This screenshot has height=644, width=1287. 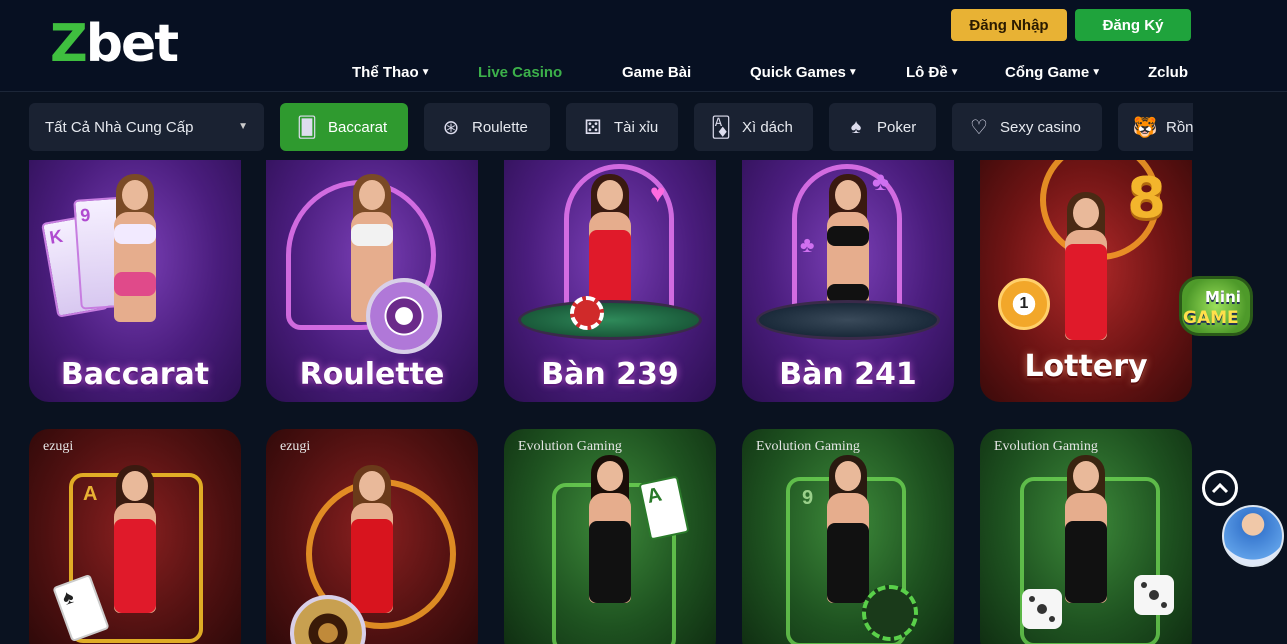 What do you see at coordinates (1024, 304) in the screenshot?
I see `lottery-ball-image: 1` at bounding box center [1024, 304].